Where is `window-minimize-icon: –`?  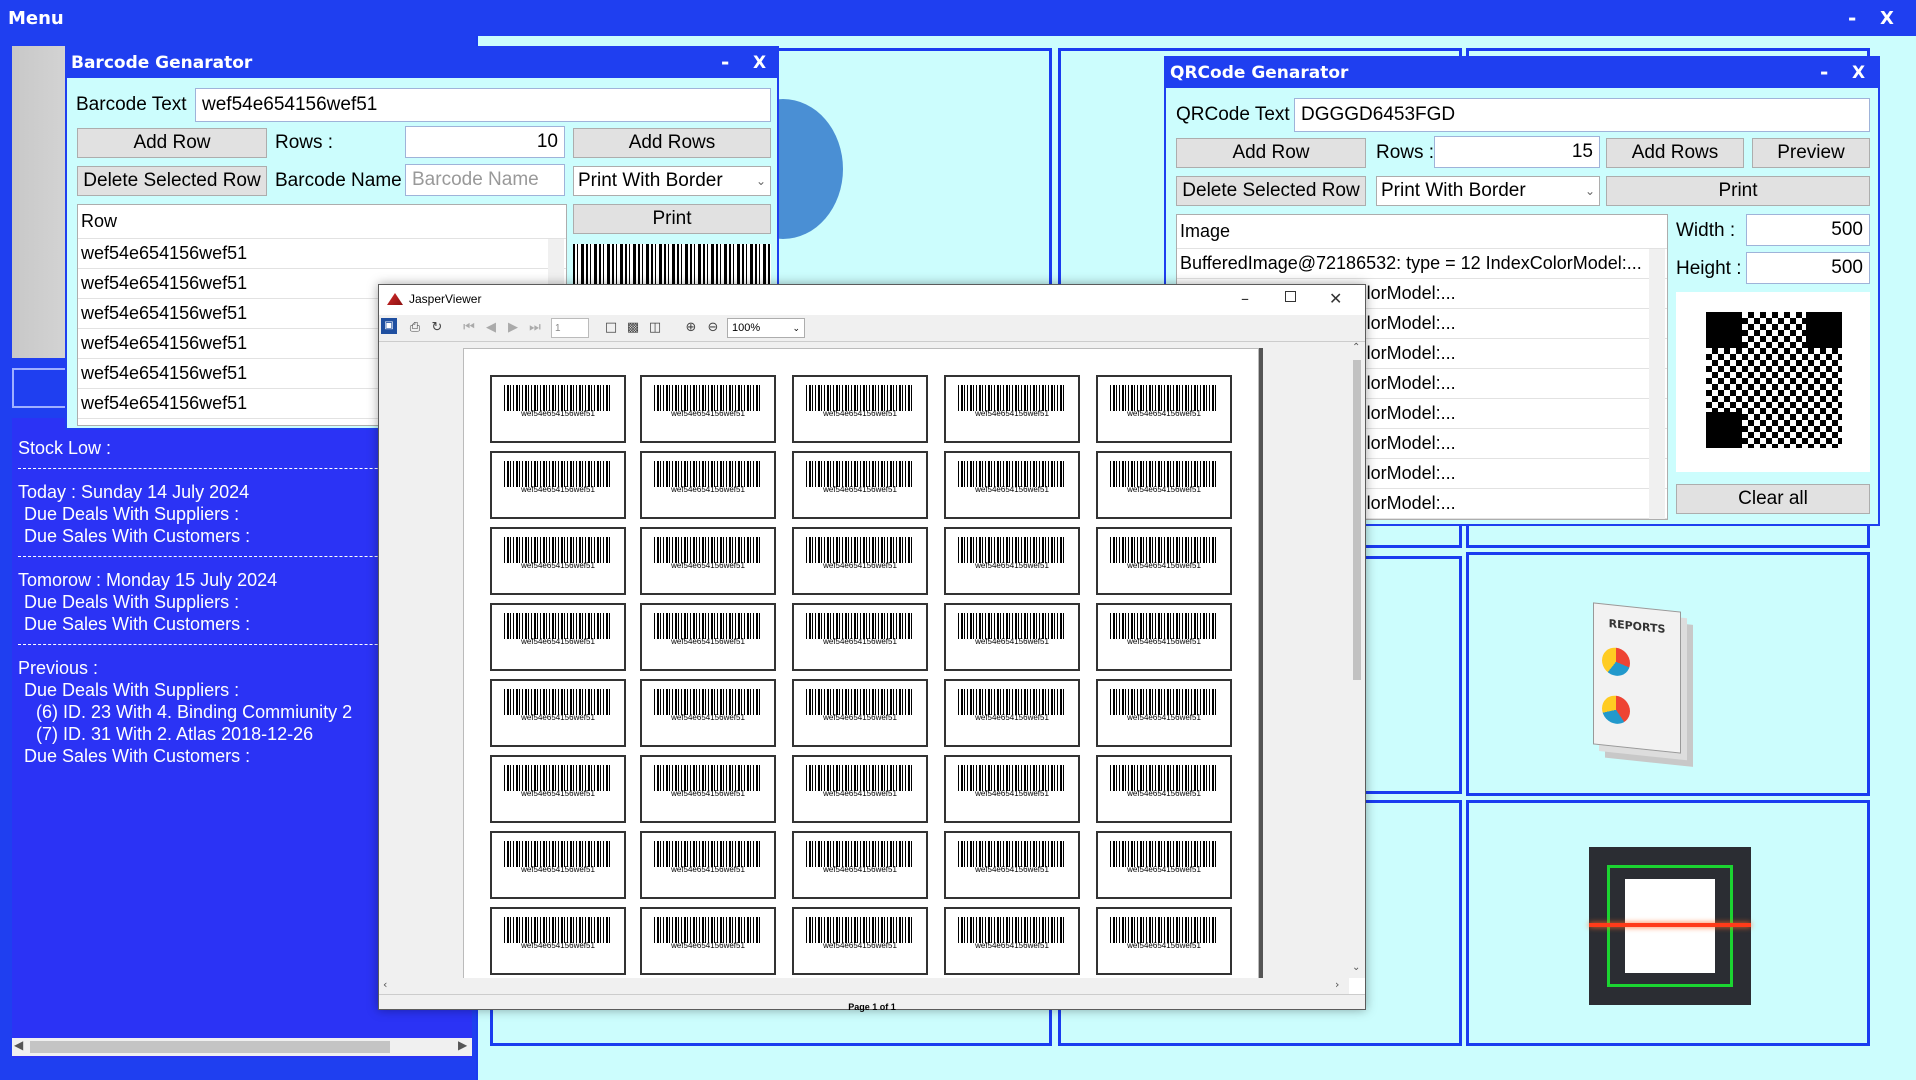
window-minimize-icon: – is located at coordinates (1245, 298).